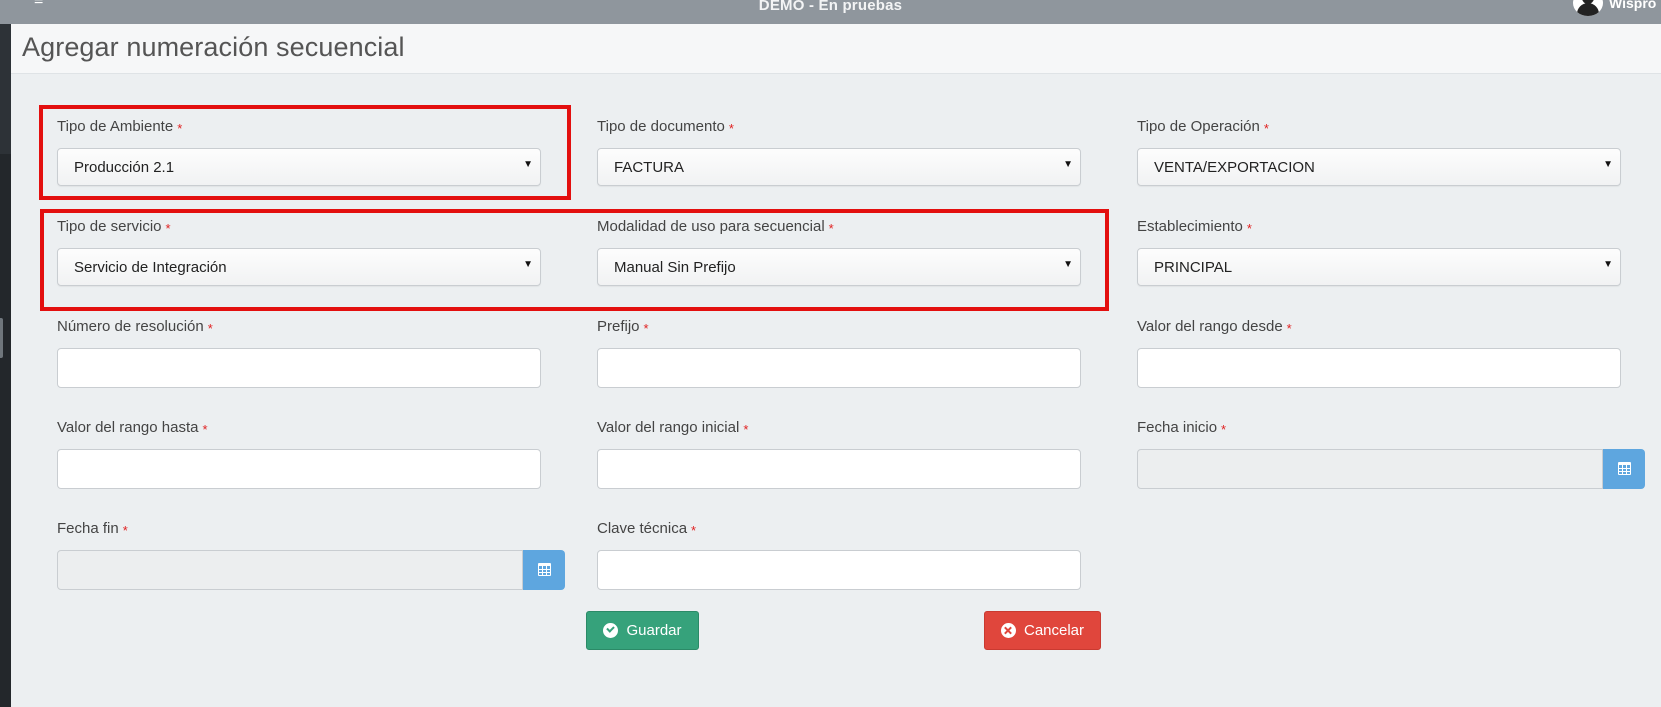 Image resolution: width=1661 pixels, height=707 pixels. Describe the element at coordinates (611, 630) in the screenshot. I see `check-circle-icon` at that location.